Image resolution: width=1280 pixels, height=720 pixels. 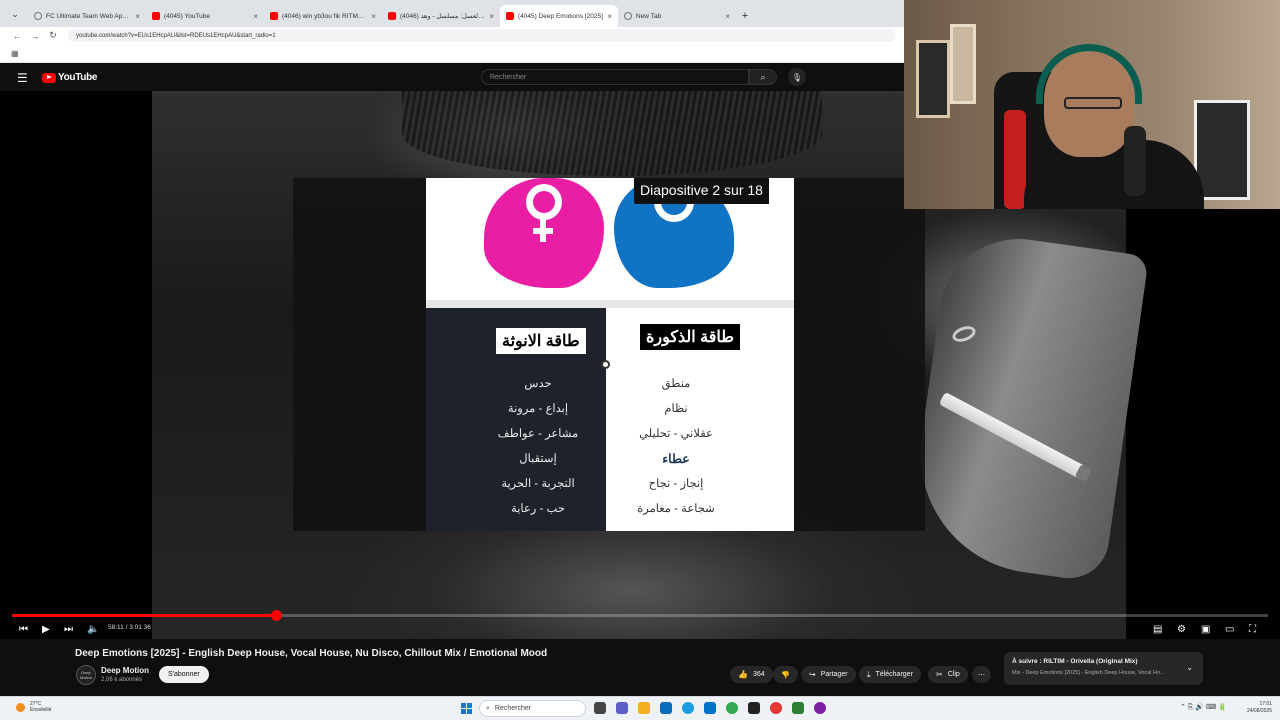 I want to click on system-tray: ⌃ ⎘ 🔊 ⌨ 🔋, so click(x=1203, y=707).